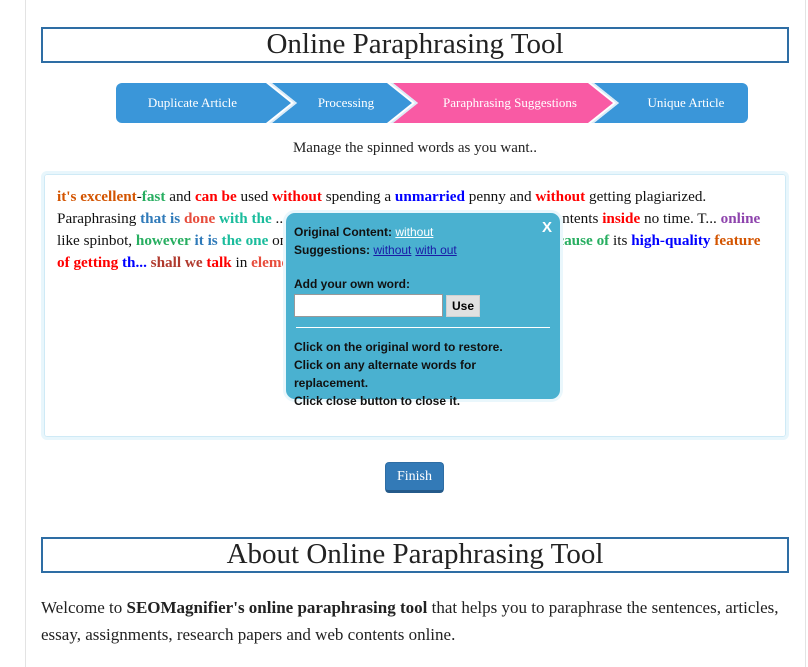  I want to click on spun-word: shall we, so click(177, 262).